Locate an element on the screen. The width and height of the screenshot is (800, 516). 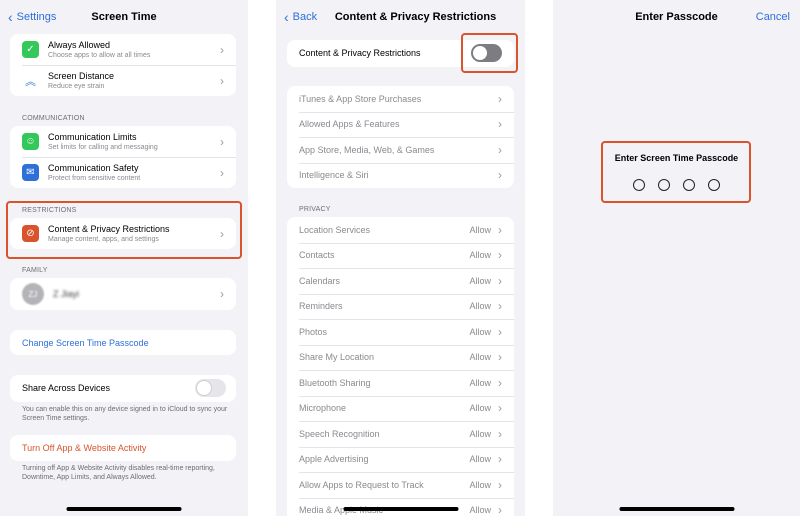
privacy-row: Share My Location Allow › is located at coordinates (400, 357).